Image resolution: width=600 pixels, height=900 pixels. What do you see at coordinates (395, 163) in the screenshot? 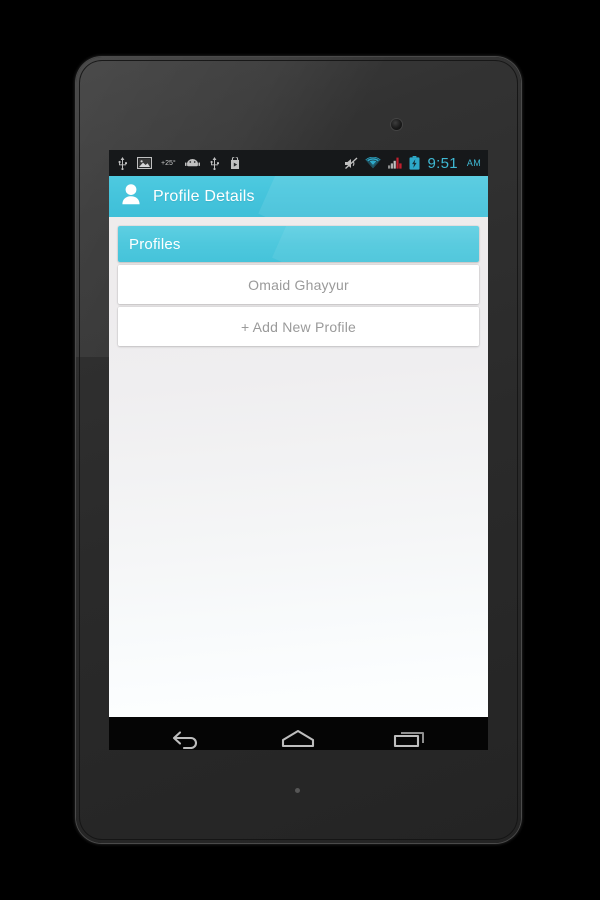
I see `cell-signal-icon` at bounding box center [395, 163].